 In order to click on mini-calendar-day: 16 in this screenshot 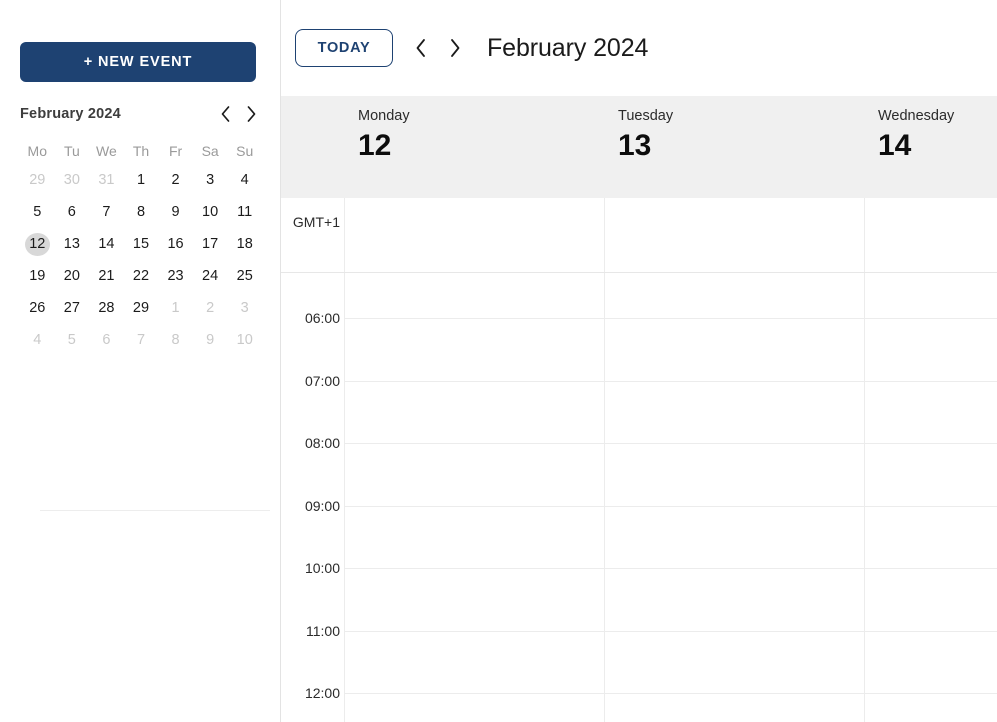, I will do `click(175, 244)`.